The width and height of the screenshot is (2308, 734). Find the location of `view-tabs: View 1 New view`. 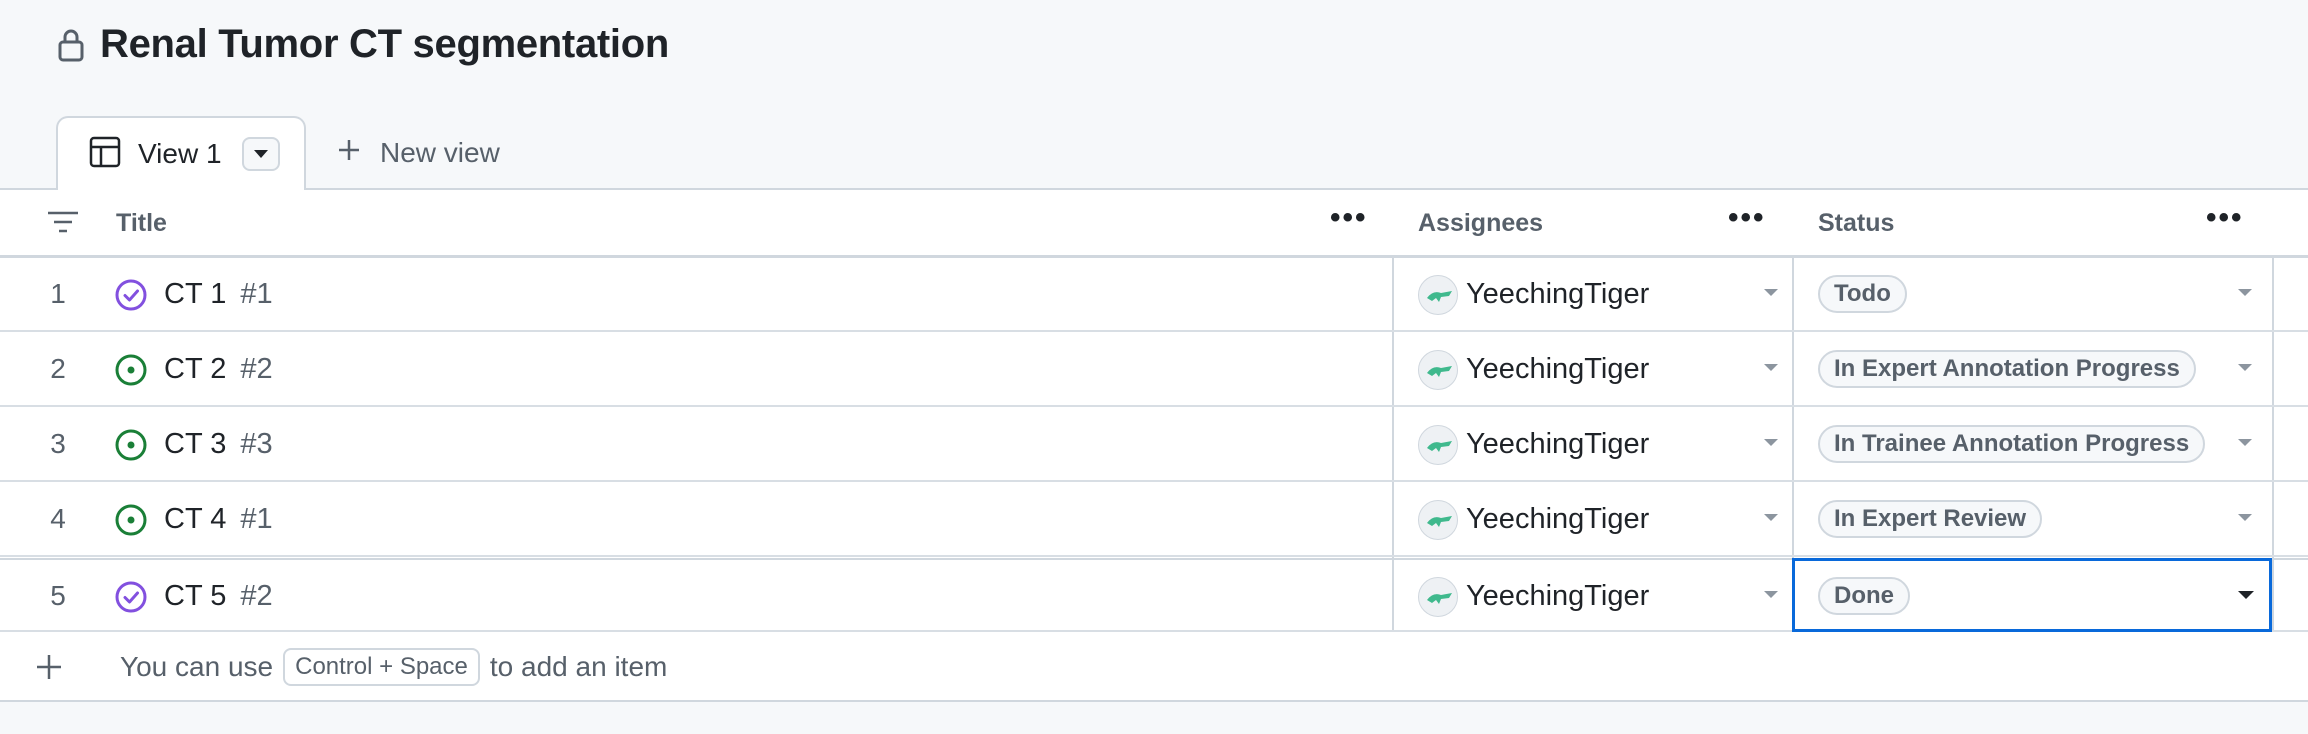

view-tabs: View 1 New view is located at coordinates (278, 153).